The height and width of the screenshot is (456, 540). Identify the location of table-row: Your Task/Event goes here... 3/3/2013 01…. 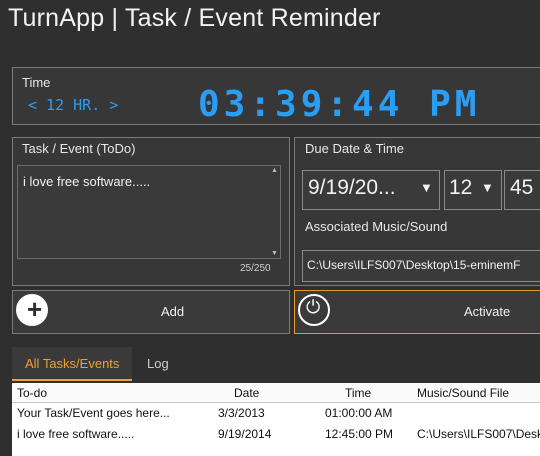
(276, 413).